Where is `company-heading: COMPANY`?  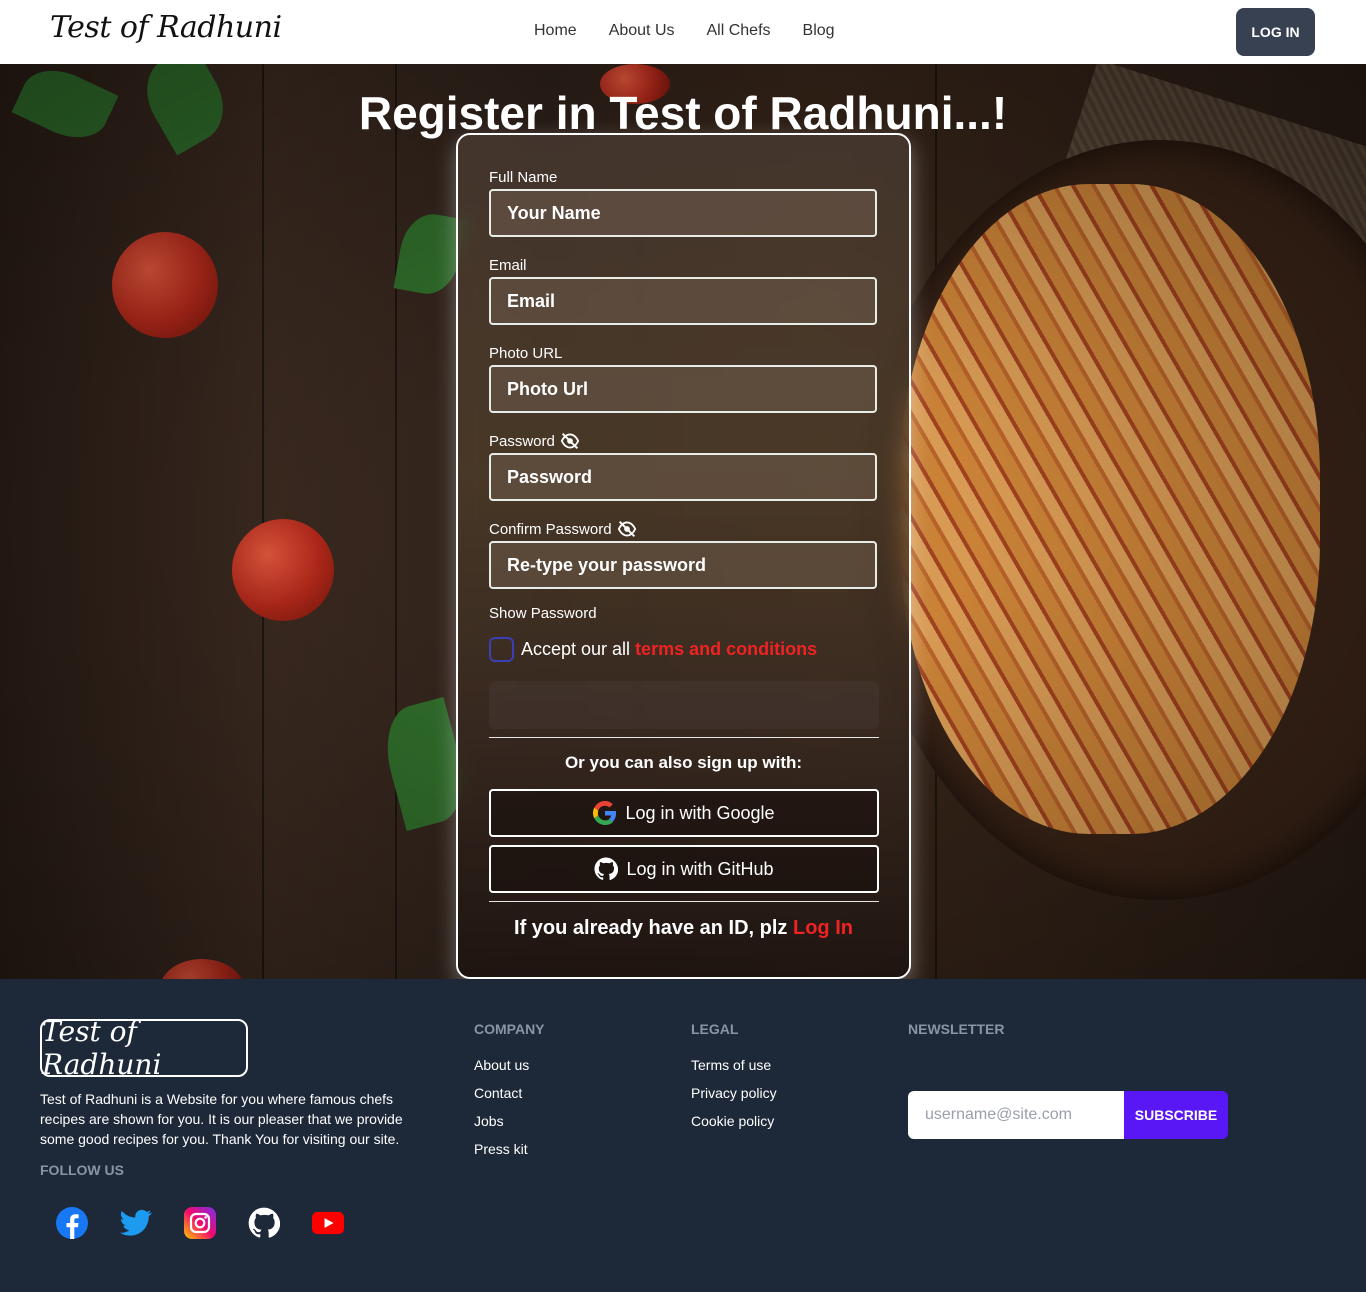 company-heading: COMPANY is located at coordinates (509, 1029).